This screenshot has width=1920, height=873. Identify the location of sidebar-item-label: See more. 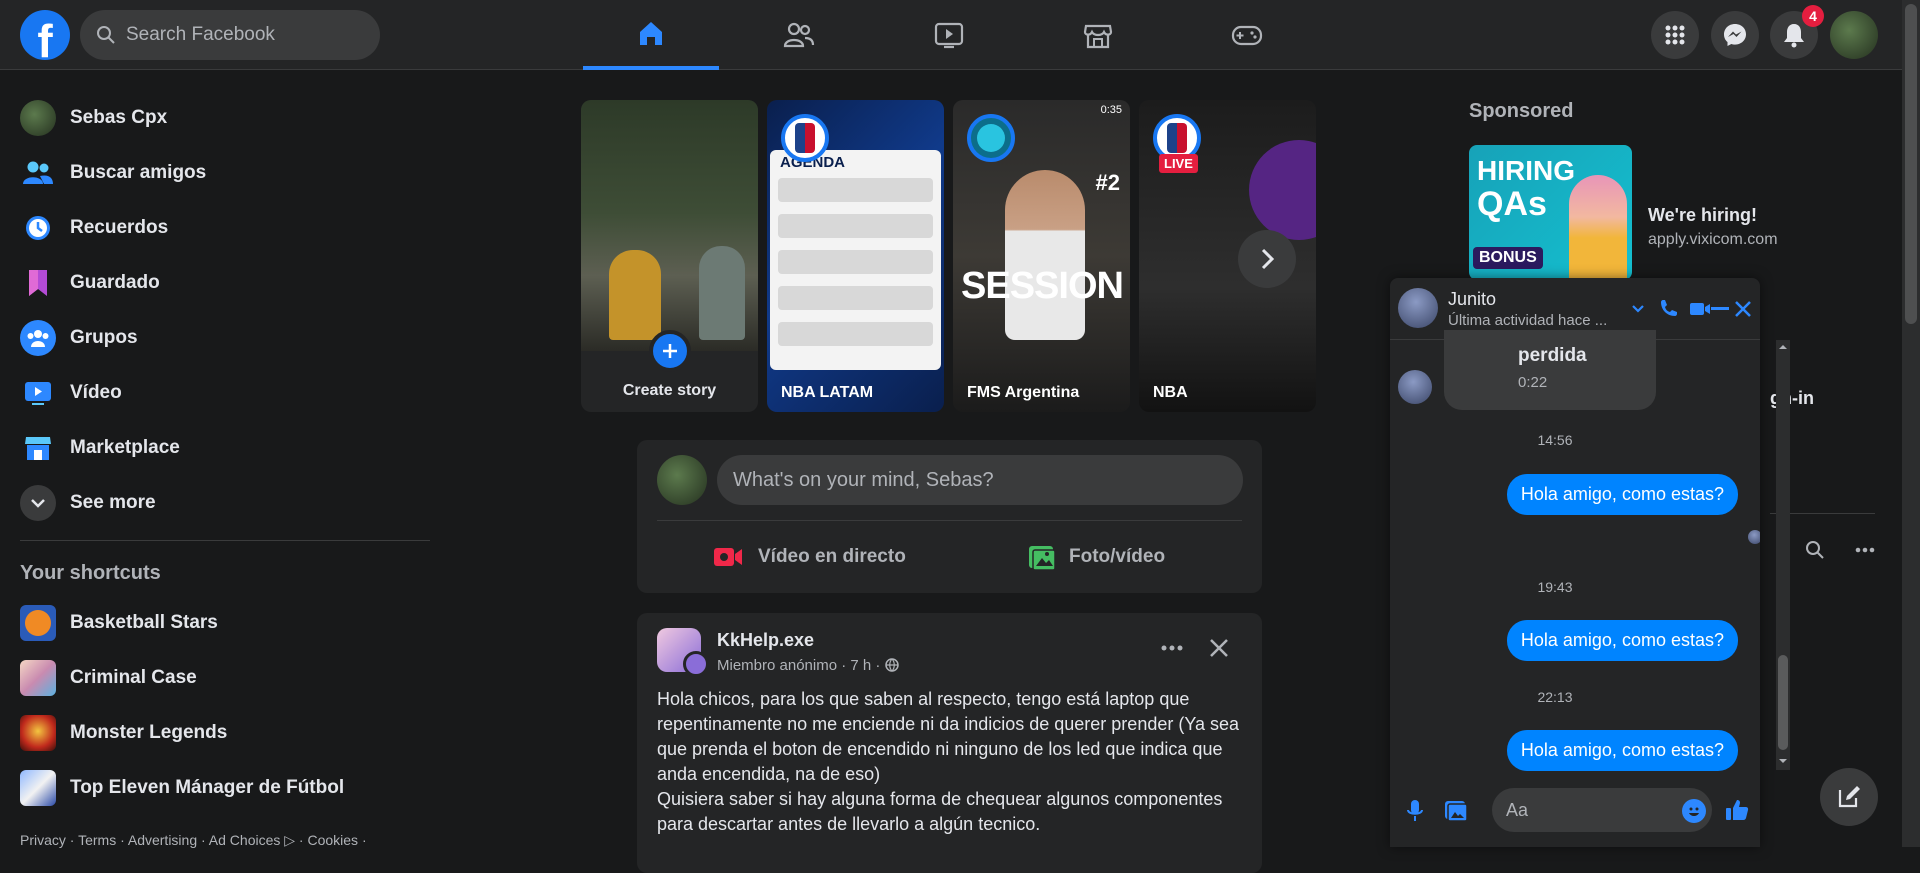
(113, 502).